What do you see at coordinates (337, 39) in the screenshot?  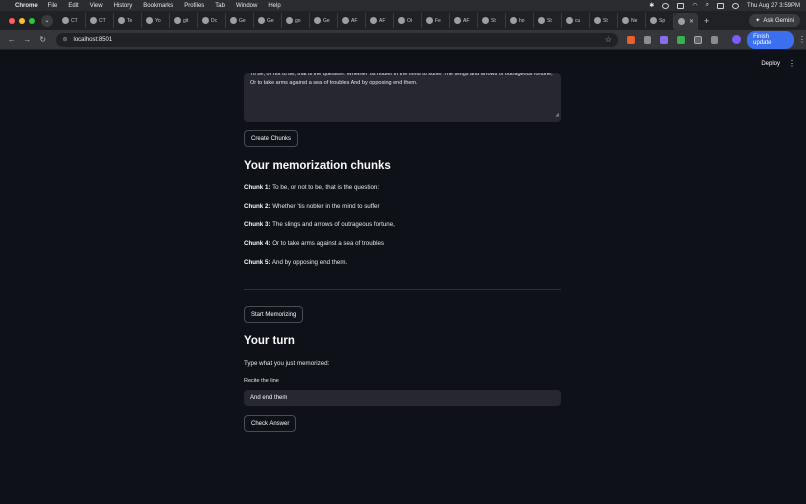 I see `address-bar: ⊜ localhost:8501 ☆` at bounding box center [337, 39].